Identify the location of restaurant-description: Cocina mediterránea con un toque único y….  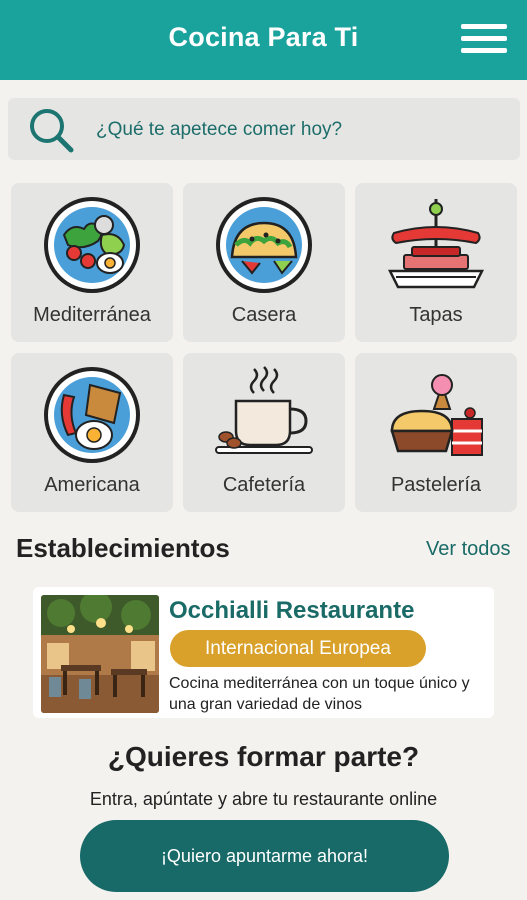
(319, 694).